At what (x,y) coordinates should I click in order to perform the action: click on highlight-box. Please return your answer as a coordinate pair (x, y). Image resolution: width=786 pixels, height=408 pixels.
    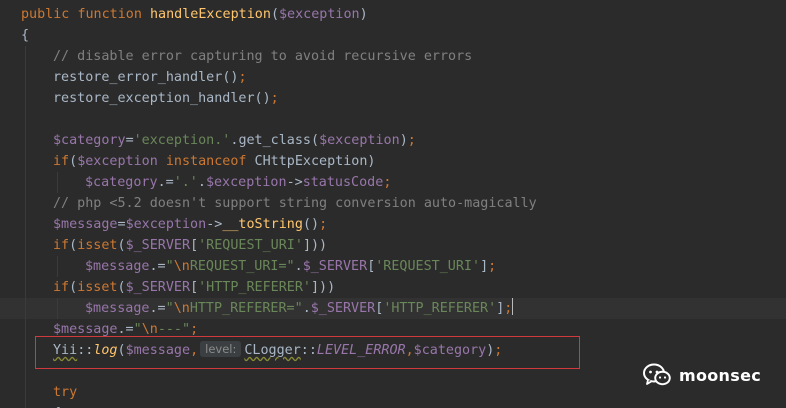
    Looking at the image, I should click on (307, 352).